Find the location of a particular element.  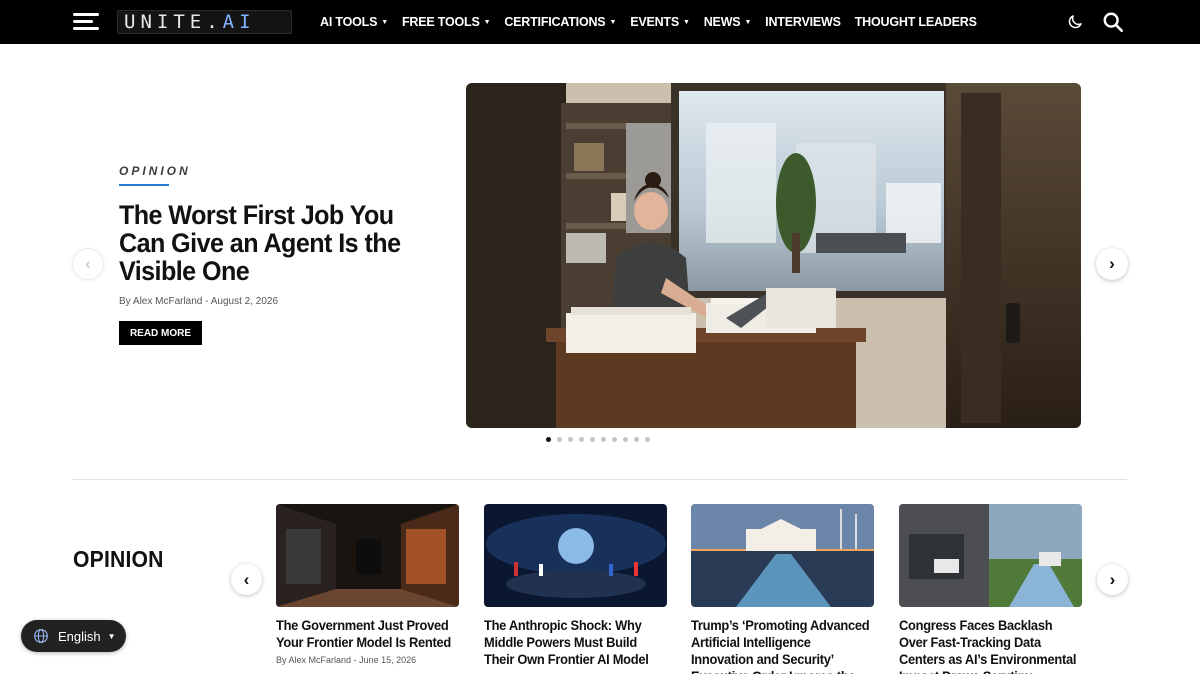

language-selector: English ▼ is located at coordinates (73, 636).